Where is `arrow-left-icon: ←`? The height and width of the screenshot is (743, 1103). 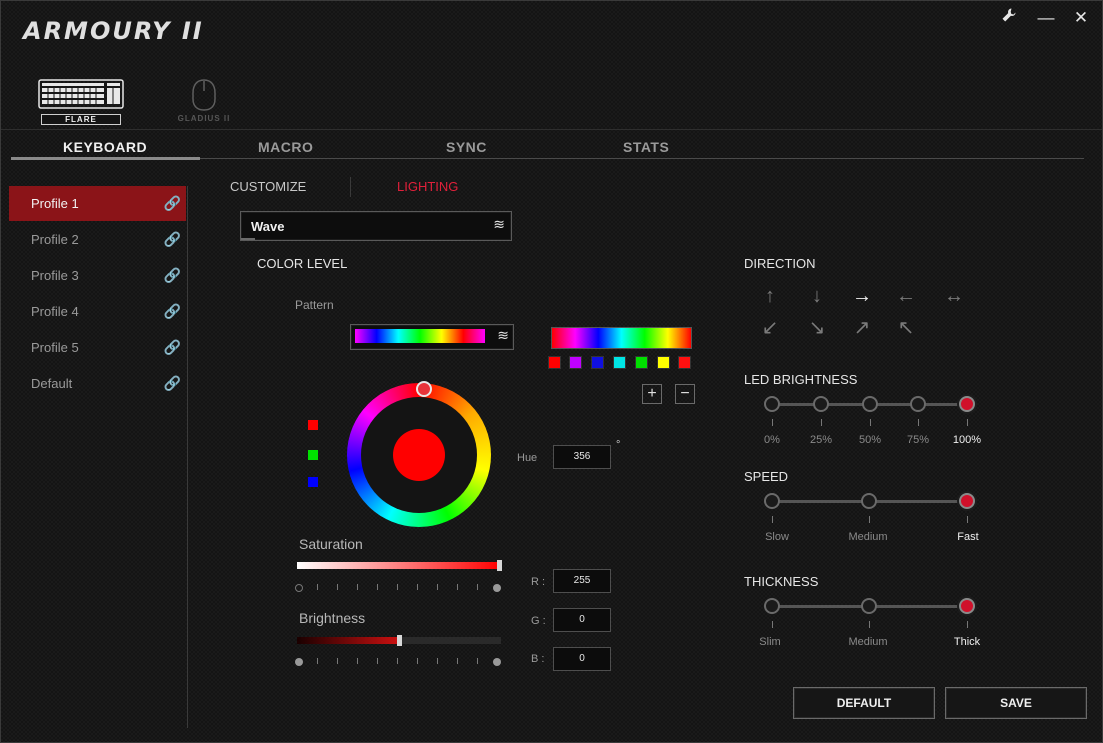 arrow-left-icon: ← is located at coordinates (906, 296).